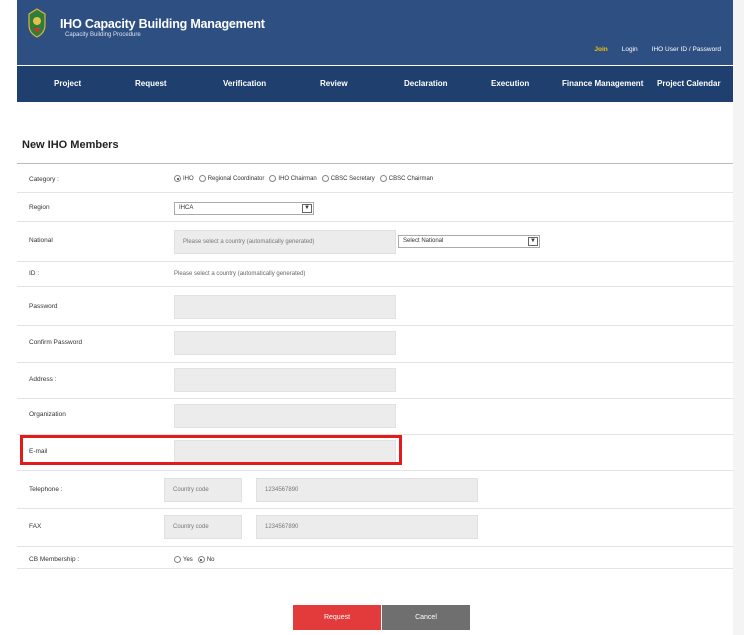 The height and width of the screenshot is (635, 744). Describe the element at coordinates (406, 178) in the screenshot. I see `radio-cbsc-chairman: CBSC Chairman` at that location.